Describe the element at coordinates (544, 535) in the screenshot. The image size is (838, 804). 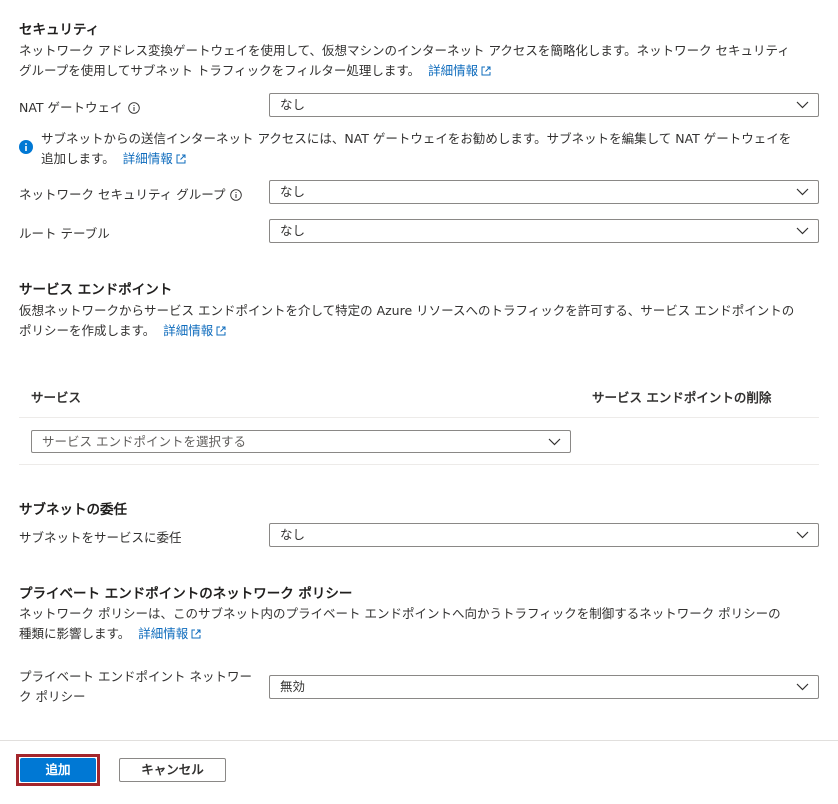
I see `delegation-dropdown: なし` at that location.